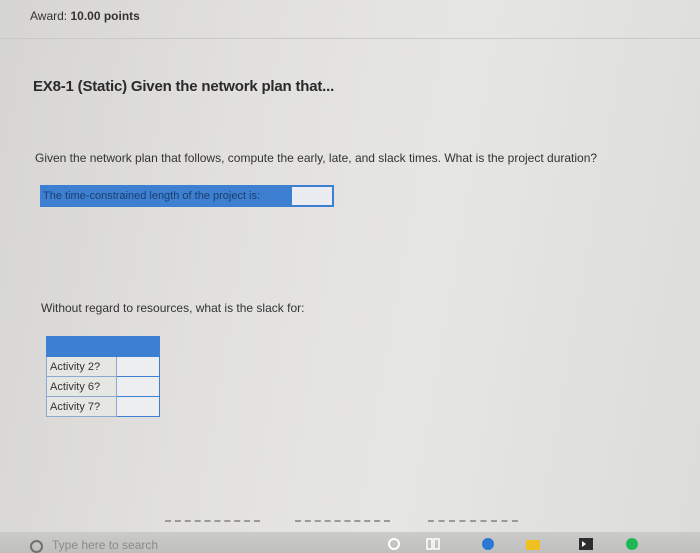 The image size is (700, 553). What do you see at coordinates (312, 196) in the screenshot?
I see `duration-input` at bounding box center [312, 196].